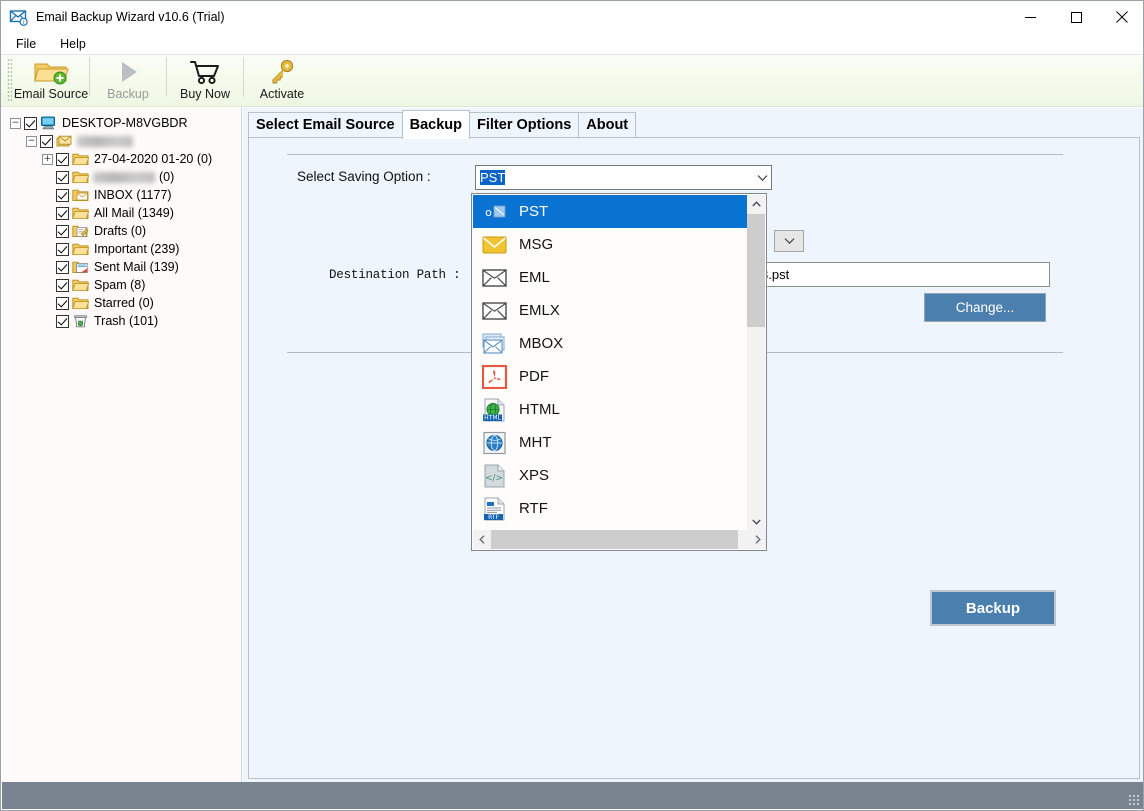 This screenshot has width=1144, height=811. What do you see at coordinates (536, 244) in the screenshot?
I see `dropdown-item-label: MSG` at bounding box center [536, 244].